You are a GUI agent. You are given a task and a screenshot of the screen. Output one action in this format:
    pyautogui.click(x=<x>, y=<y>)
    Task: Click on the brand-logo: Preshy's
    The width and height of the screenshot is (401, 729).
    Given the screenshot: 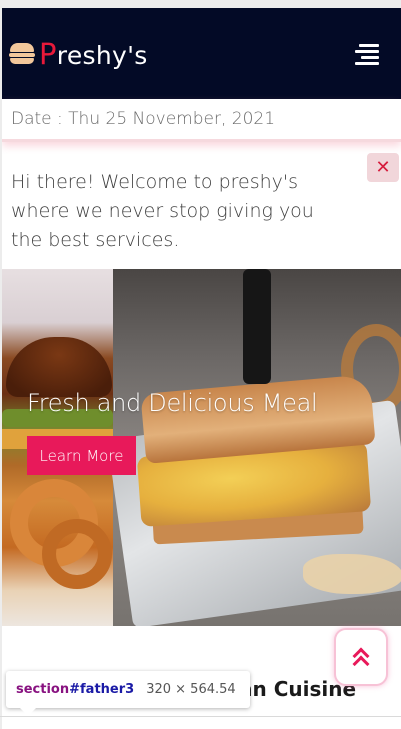 What is the action you would take?
    pyautogui.click(x=78, y=54)
    